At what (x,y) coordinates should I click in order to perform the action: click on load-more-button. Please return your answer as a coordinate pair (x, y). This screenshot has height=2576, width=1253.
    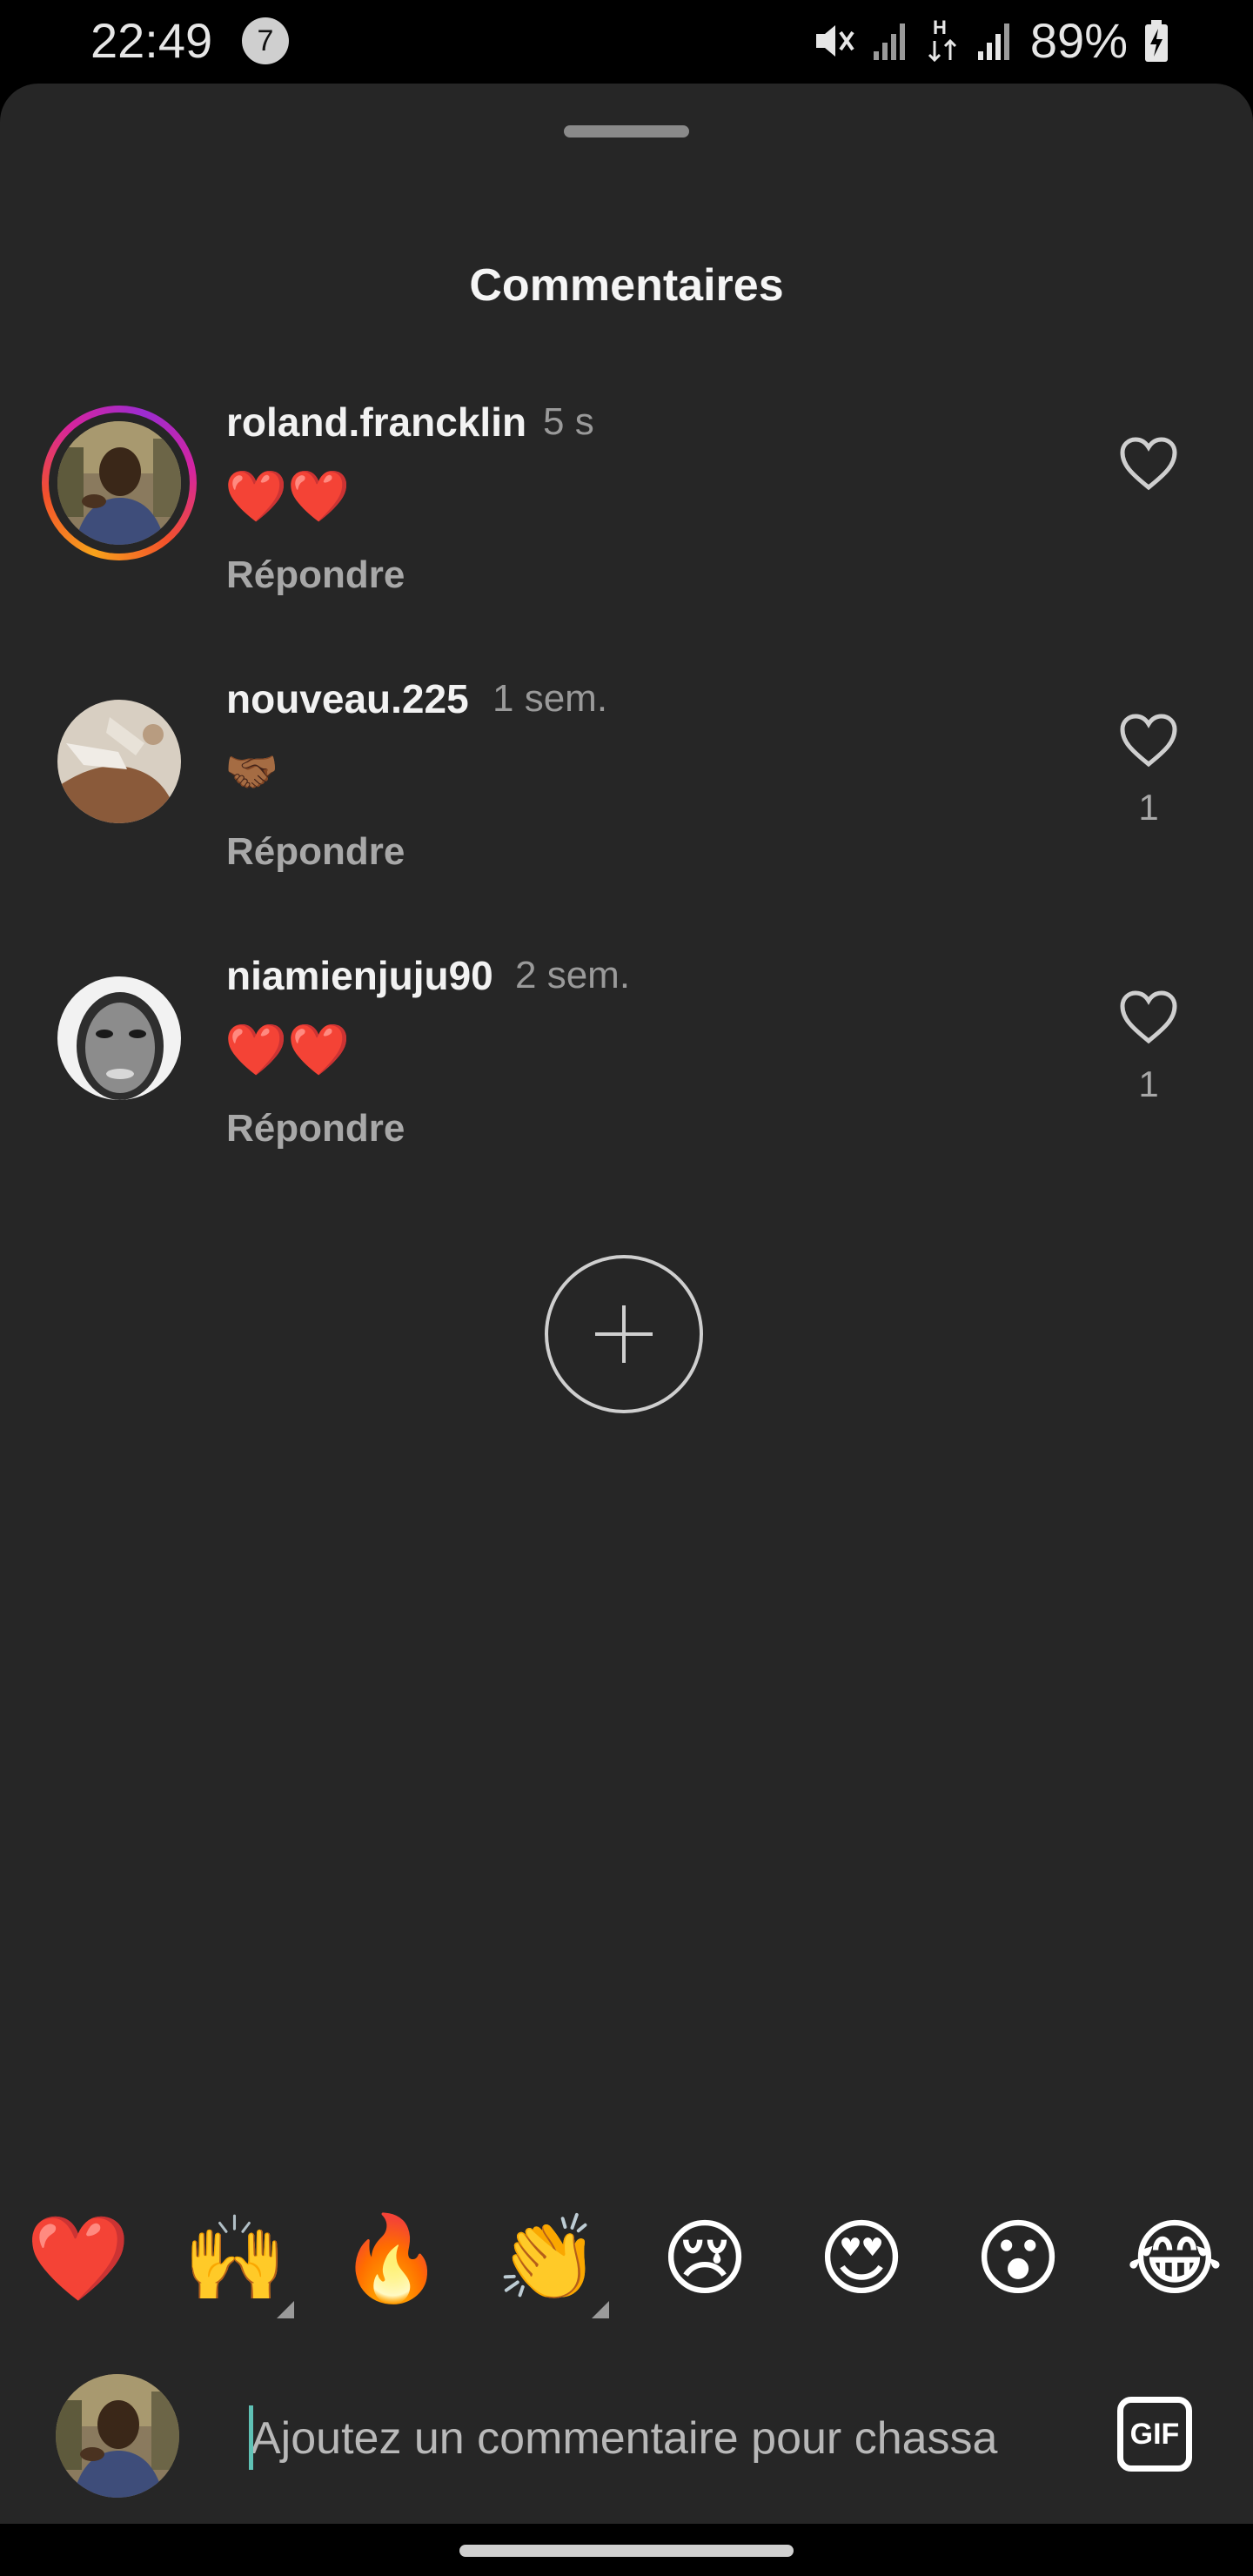
    Looking at the image, I should click on (624, 1334).